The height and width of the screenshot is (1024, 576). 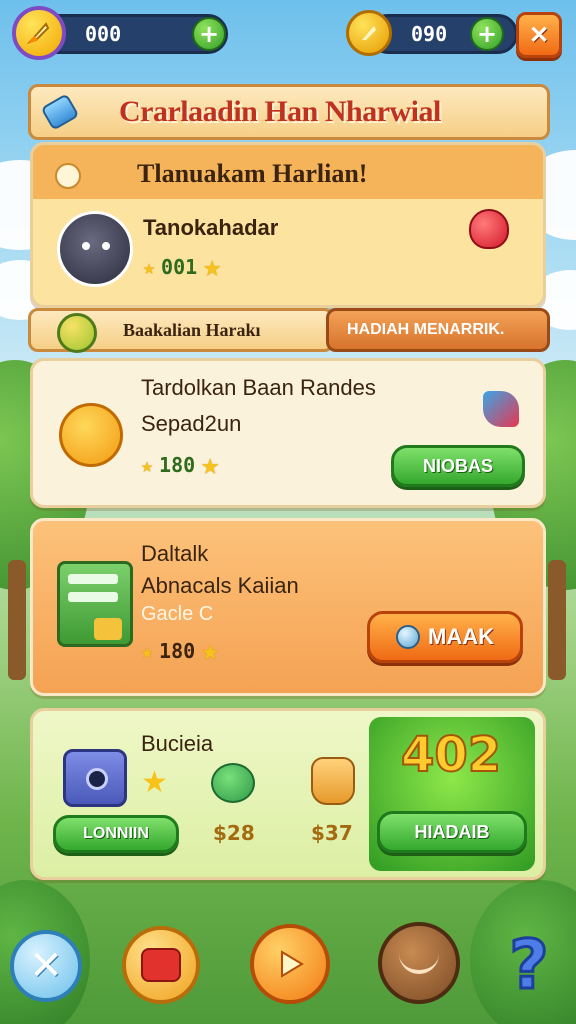 I want to click on daily-points-value: 180, so click(x=177, y=650).